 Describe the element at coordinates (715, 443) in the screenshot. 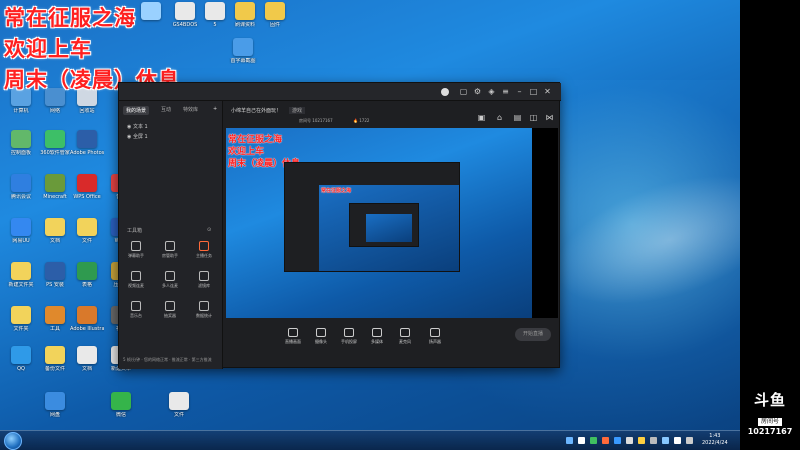

I see `clock-date: 2022/4/24` at that location.